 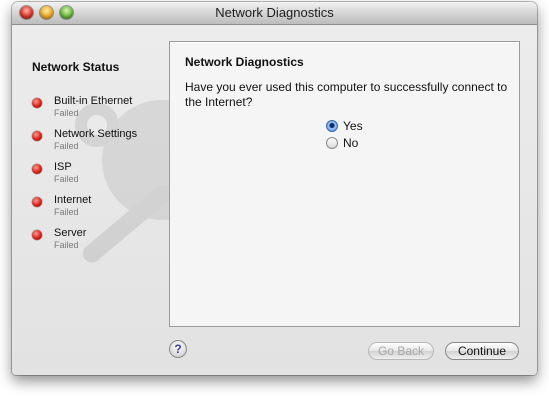 I want to click on continue-button: Continue, so click(x=482, y=351).